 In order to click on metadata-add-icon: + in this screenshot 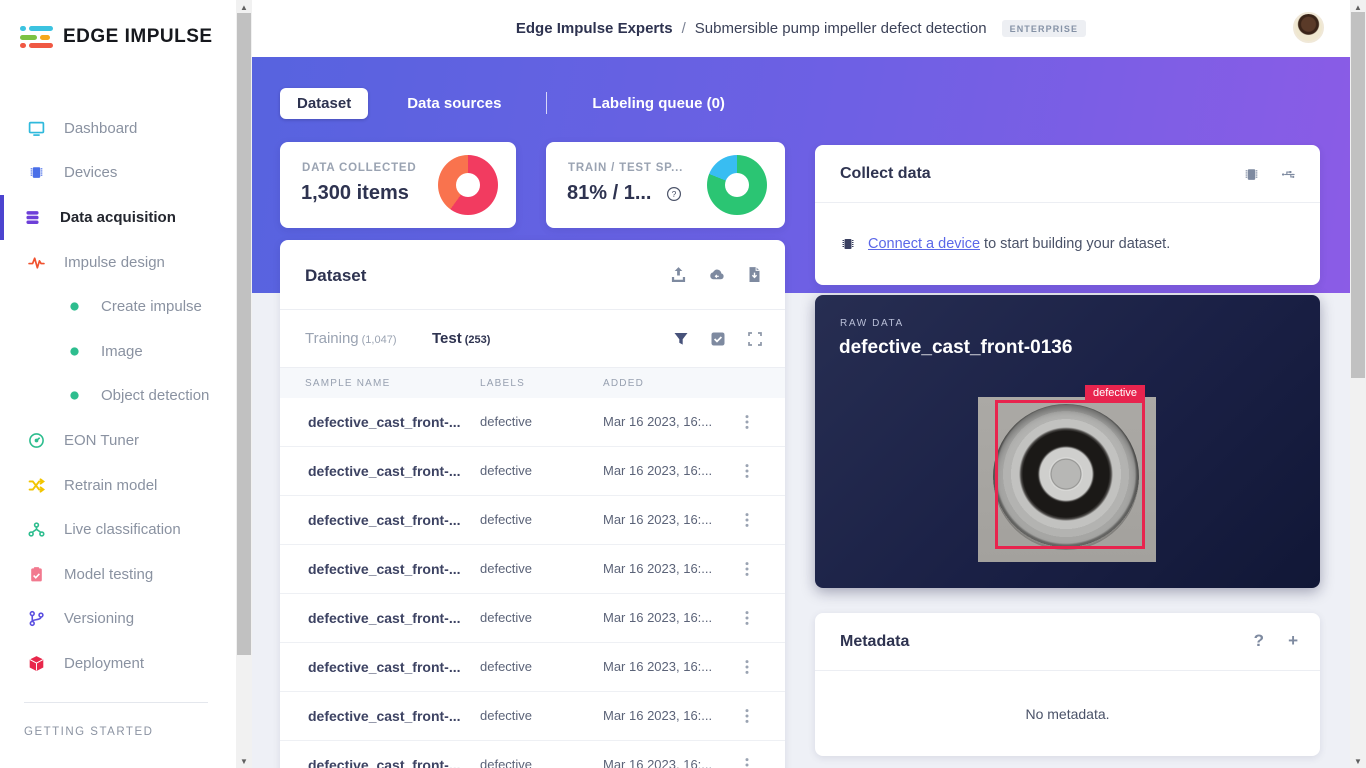, I will do `click(1293, 640)`.